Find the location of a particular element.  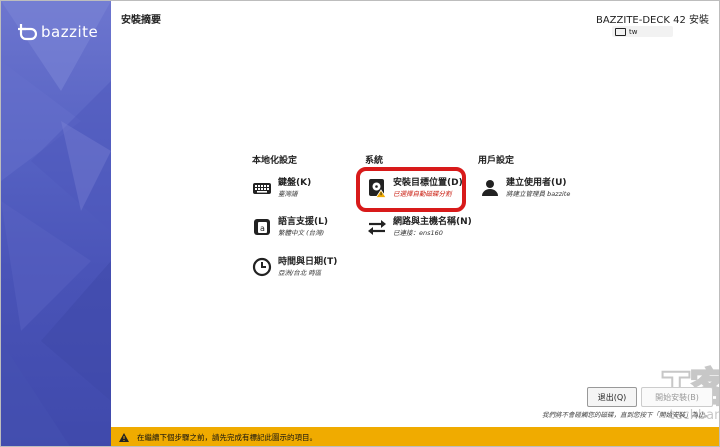

user-title: 建立使用者(U) is located at coordinates (536, 183).